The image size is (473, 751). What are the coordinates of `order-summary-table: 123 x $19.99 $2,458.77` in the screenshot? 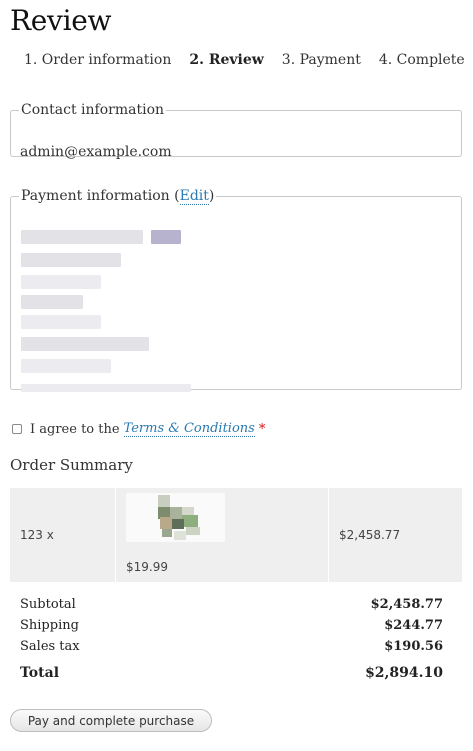 It's located at (236, 535).